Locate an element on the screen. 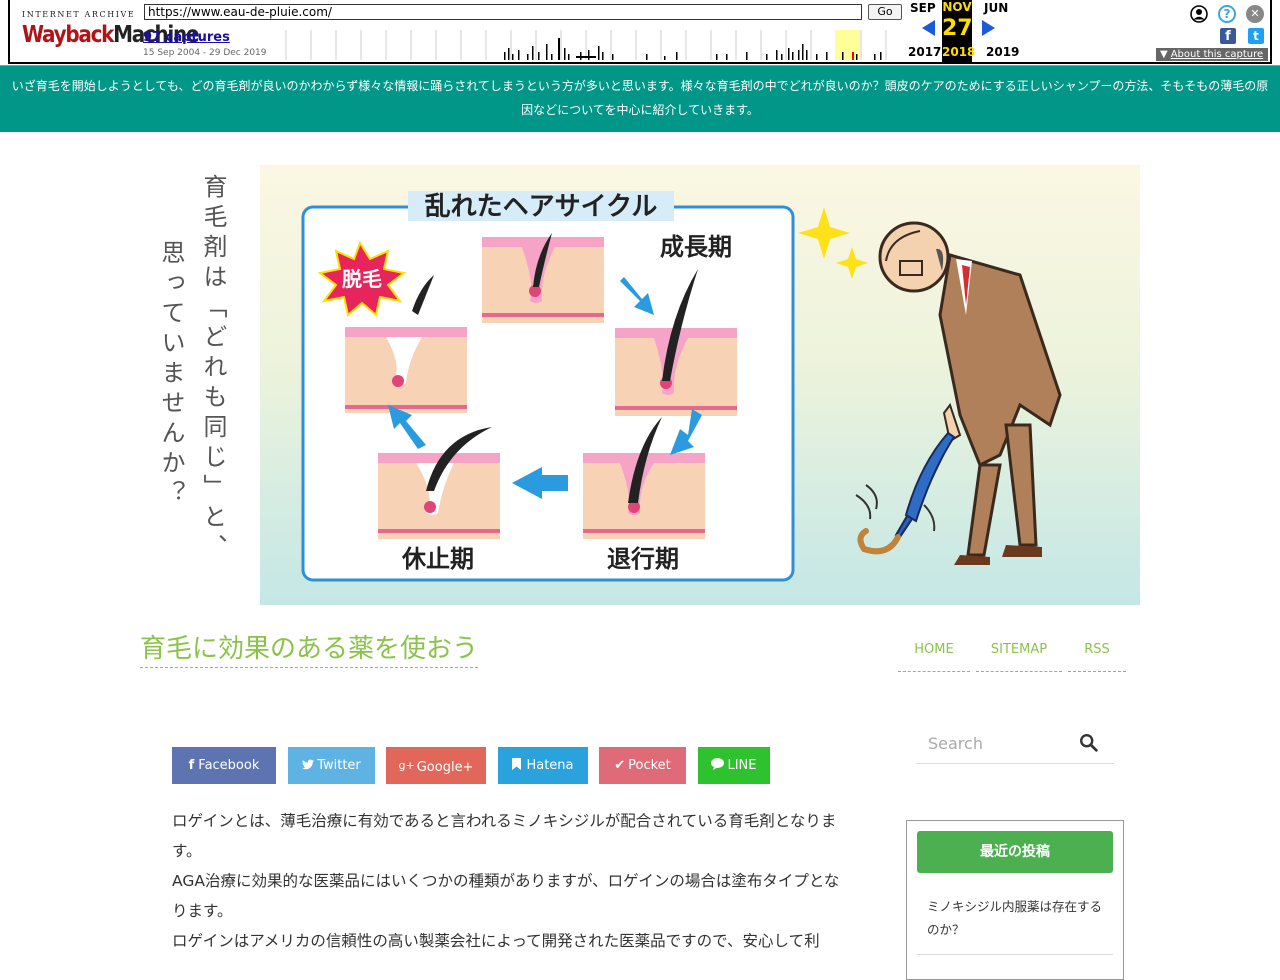 Image resolution: width=1280 pixels, height=980 pixels. user-icon is located at coordinates (1199, 14).